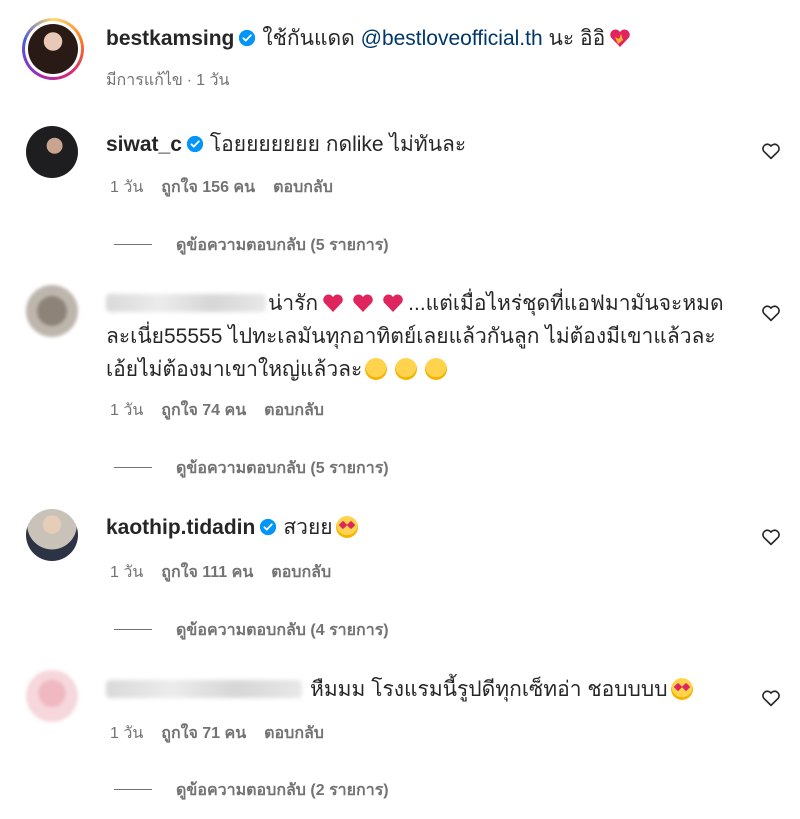 The image size is (800, 819). I want to click on caption-mention: @bestloveofficial.th, so click(452, 38).